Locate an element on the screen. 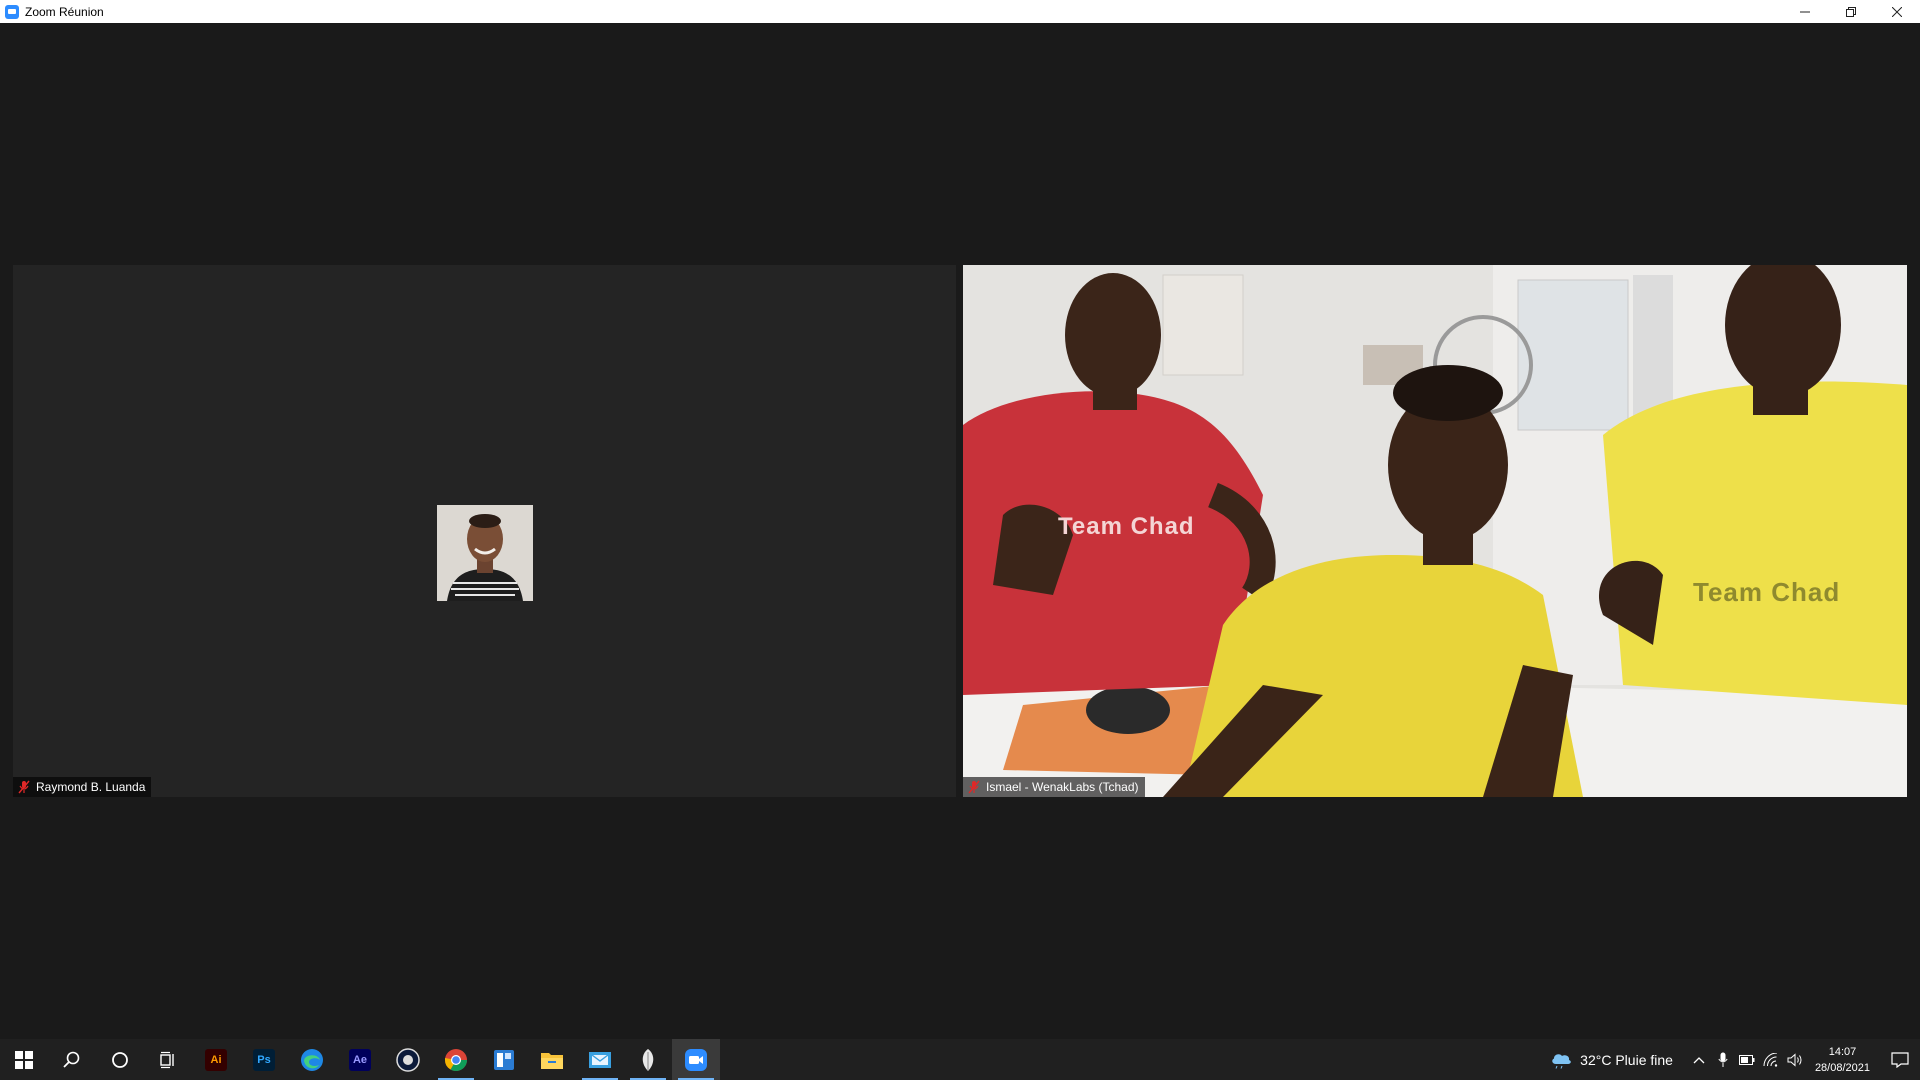  taskbar-app-mail is located at coordinates (600, 1059).